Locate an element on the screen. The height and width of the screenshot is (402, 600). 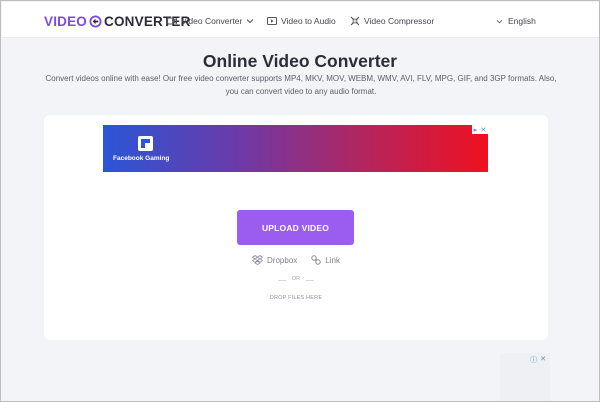
link-source: Link is located at coordinates (325, 260).